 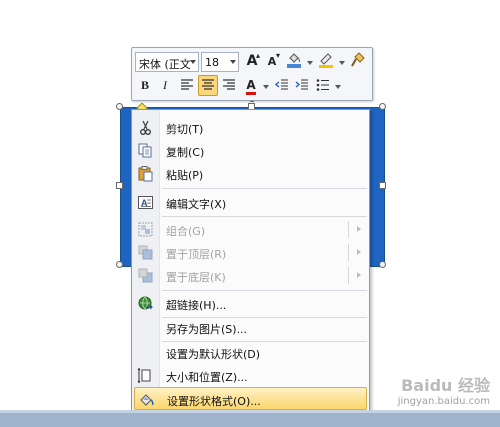 What do you see at coordinates (382, 264) in the screenshot?
I see `resize-handle-bottom-right` at bounding box center [382, 264].